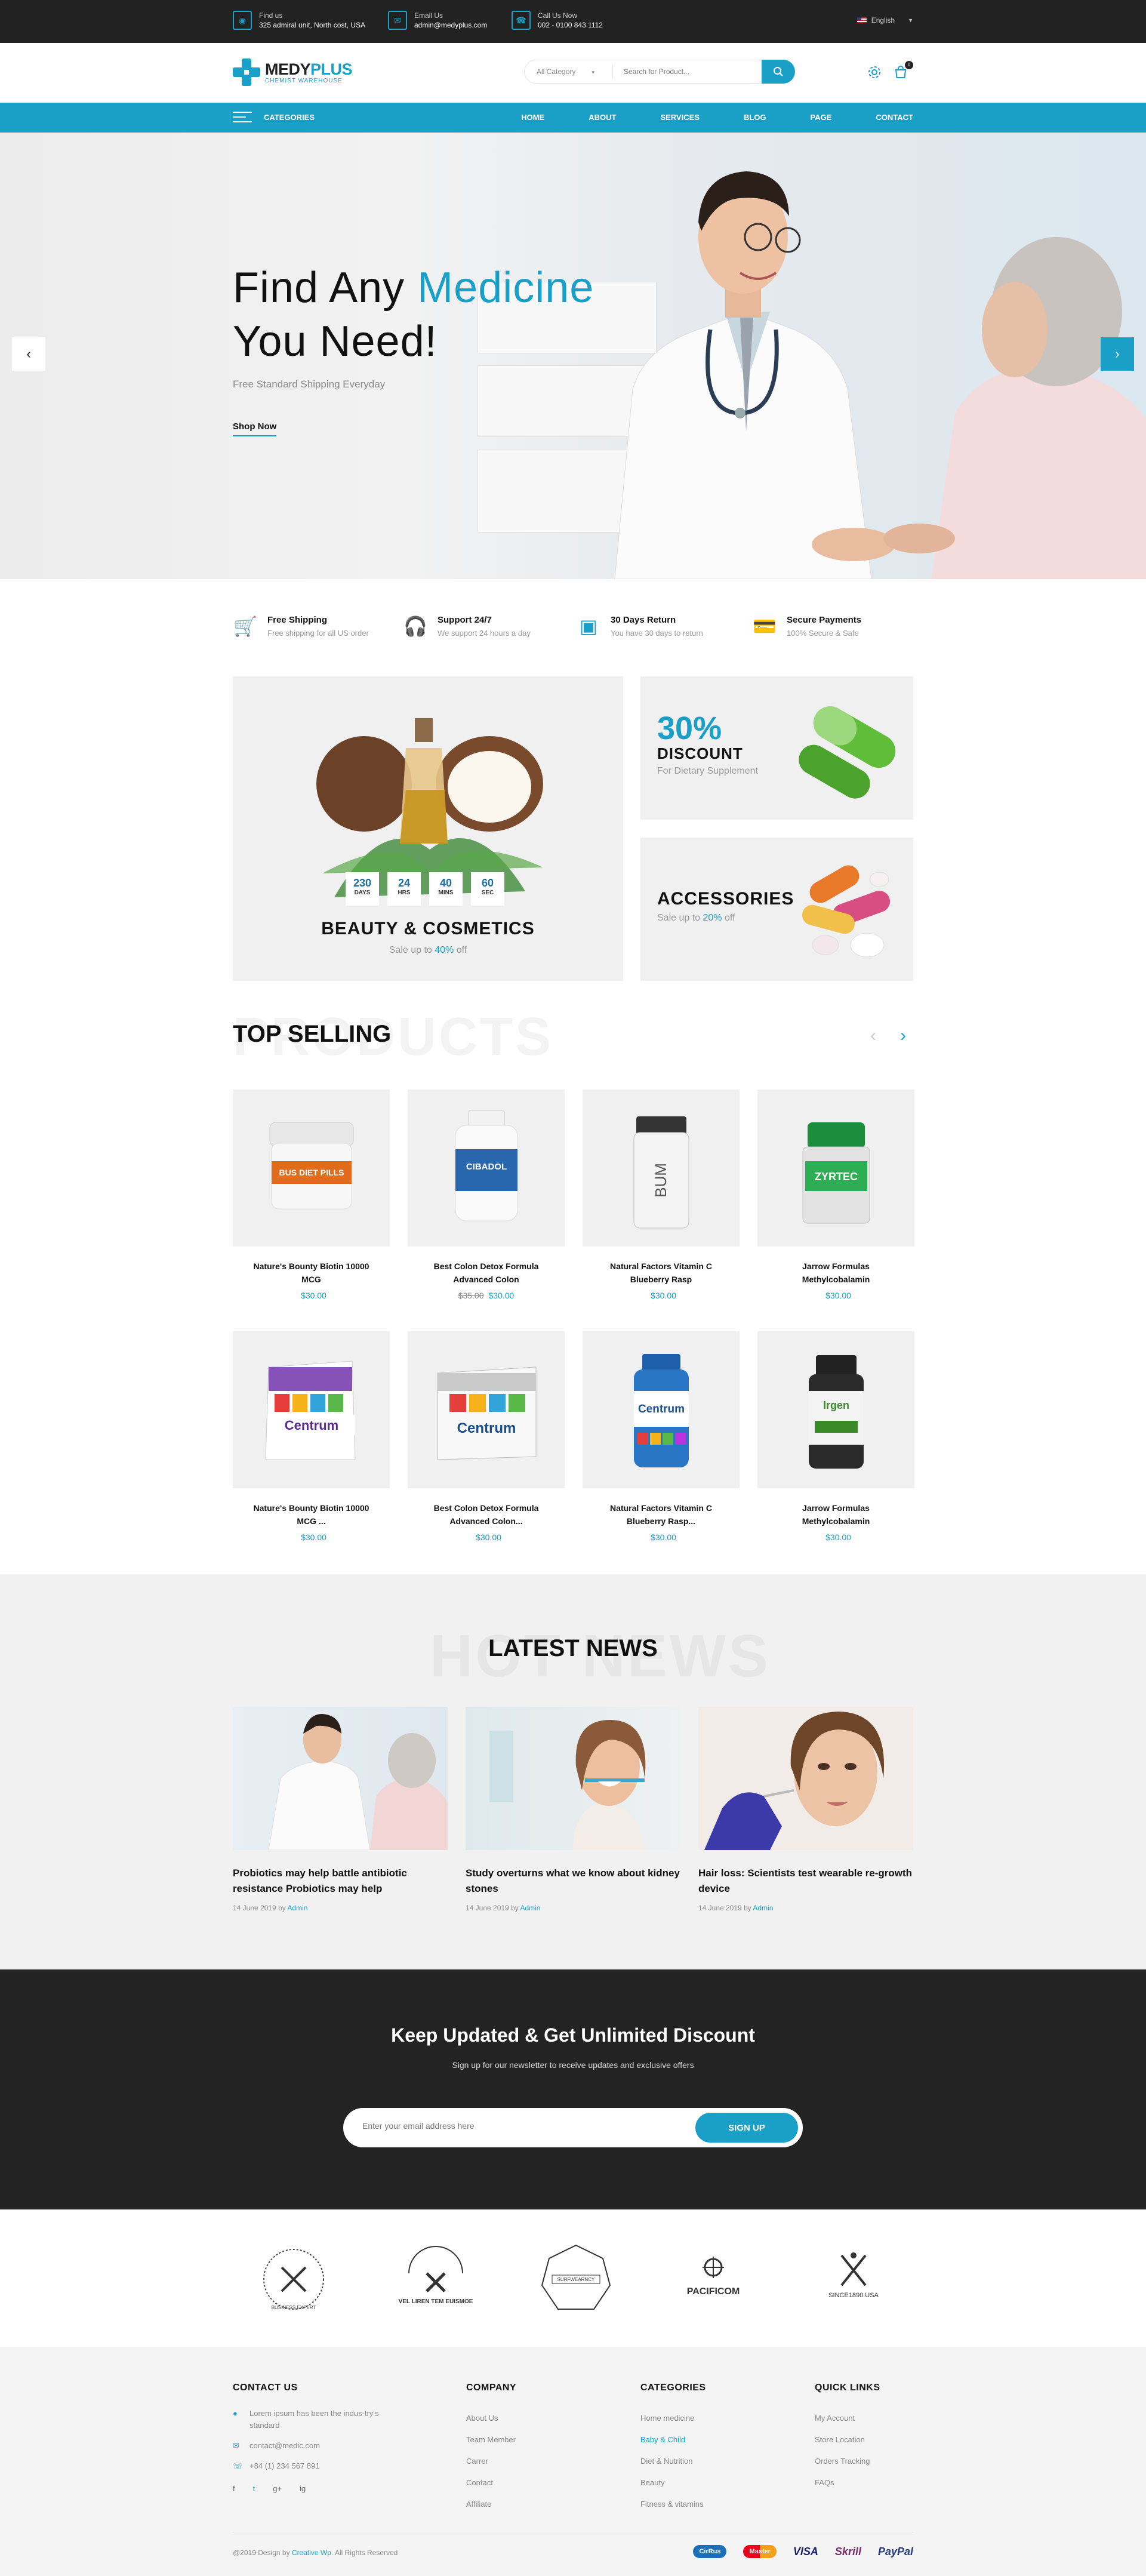  I want to click on category-select-value: All Category, so click(556, 71).